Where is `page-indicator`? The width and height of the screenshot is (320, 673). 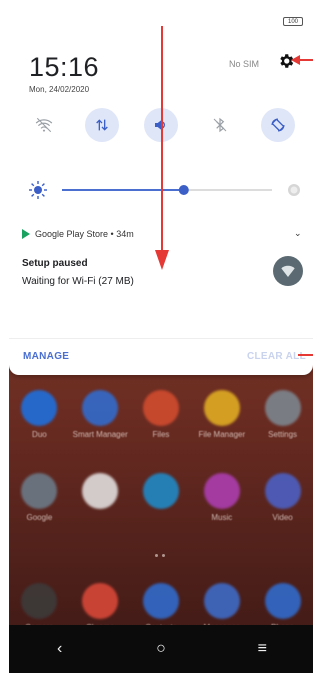 page-indicator is located at coordinates (160, 555).